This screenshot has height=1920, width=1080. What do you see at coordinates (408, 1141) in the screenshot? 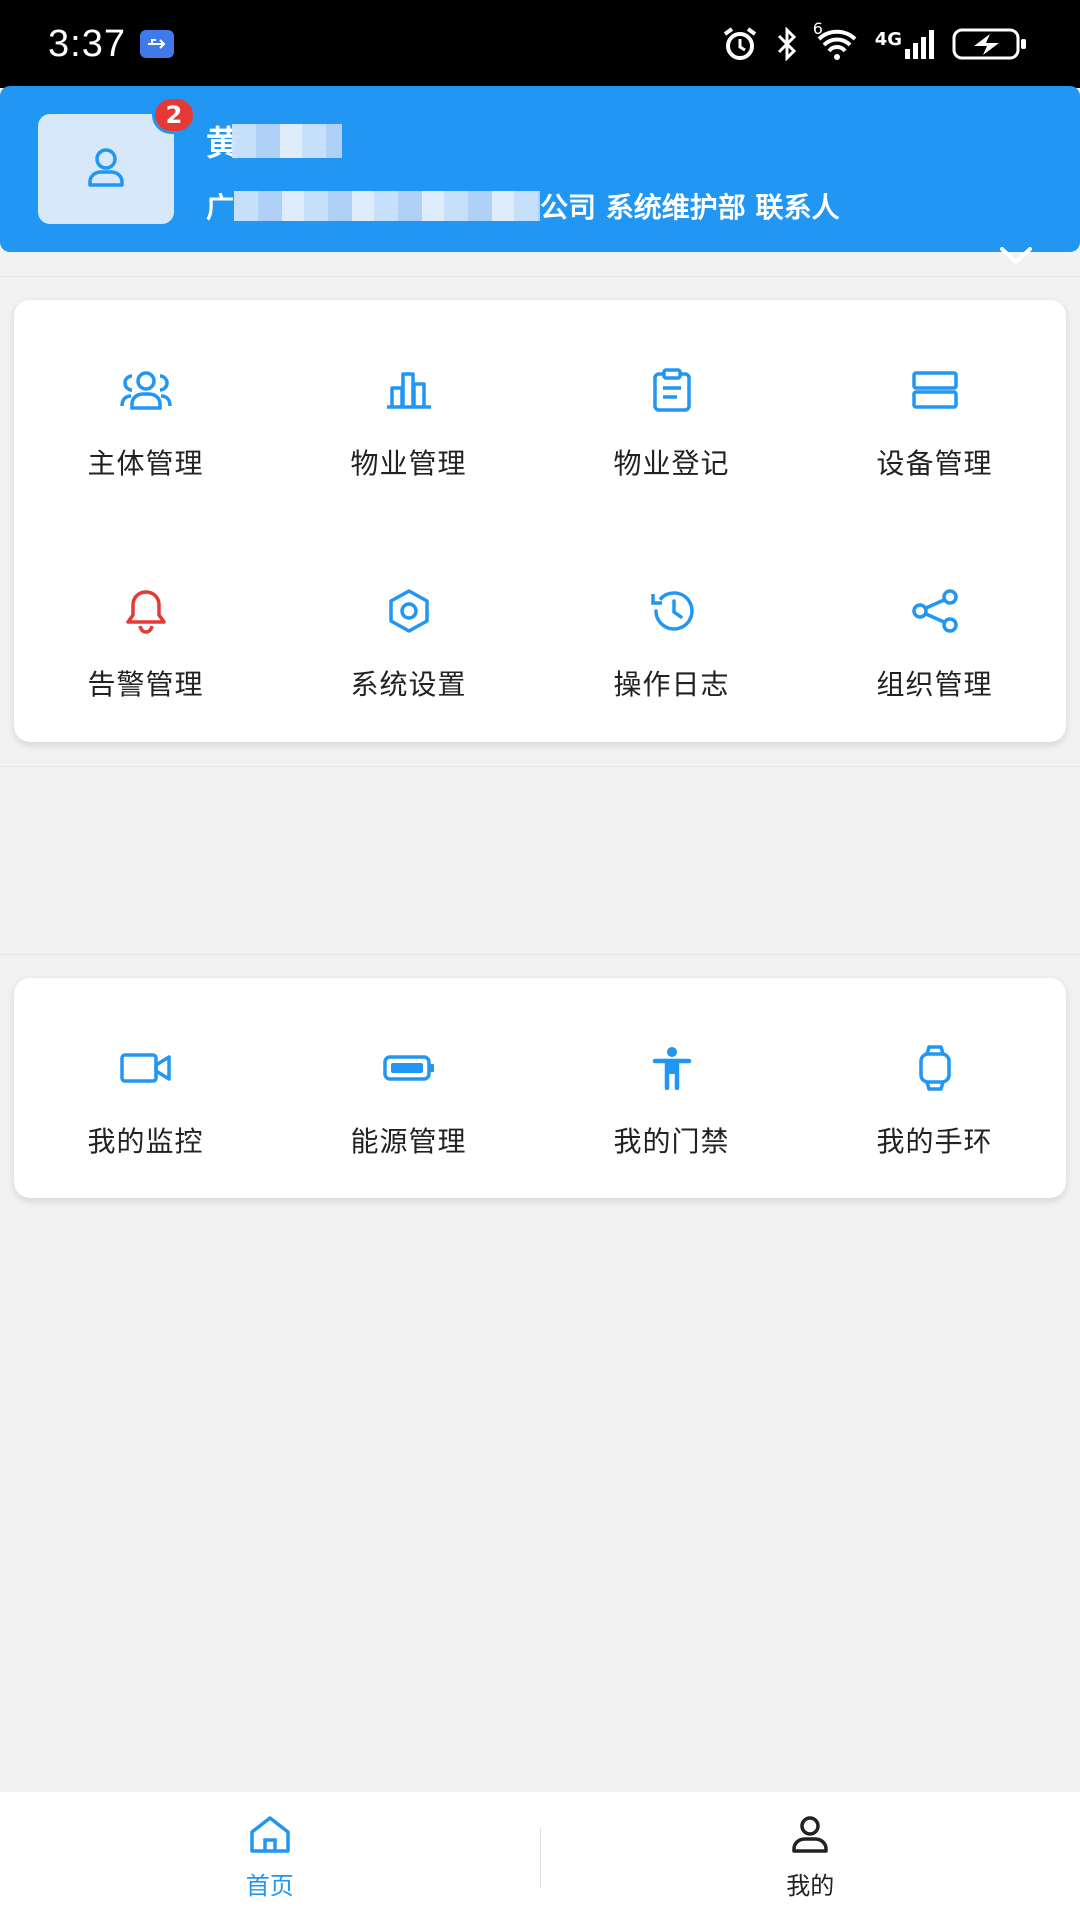
I see `menu-item-label: 能源管理` at bounding box center [408, 1141].